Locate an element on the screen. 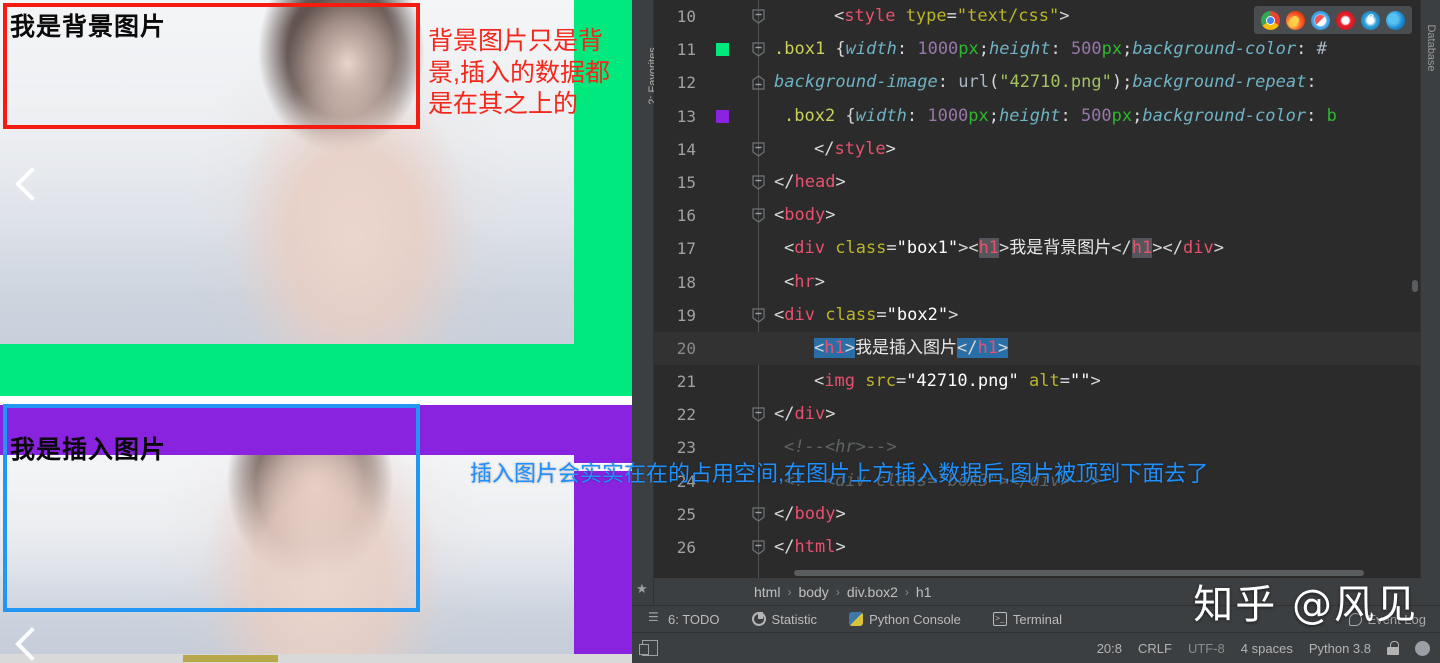 Image resolution: width=1440 pixels, height=663 pixels. line-number: 16 is located at coordinates (686, 216).